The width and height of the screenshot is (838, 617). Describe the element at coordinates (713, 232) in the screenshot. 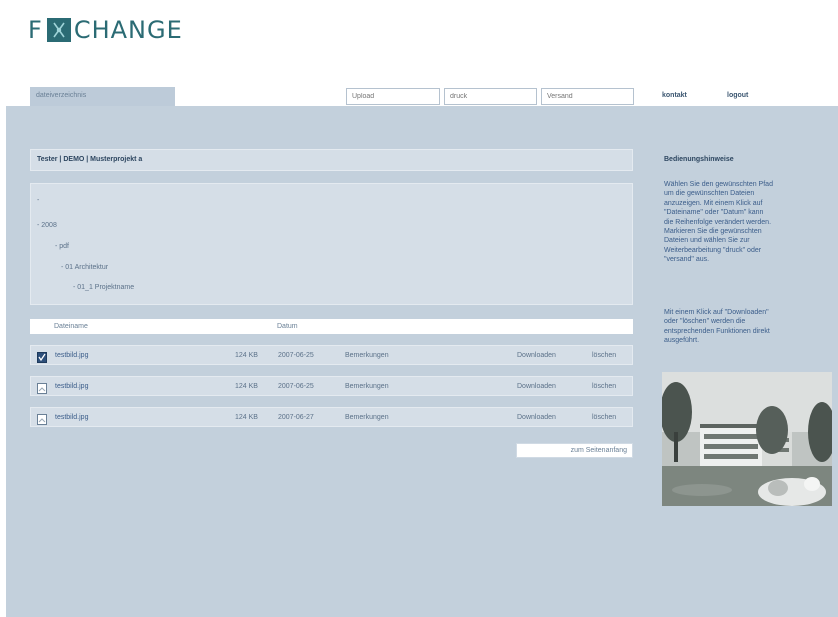

I see `help-line: Markieren Sie die gewünschten` at that location.